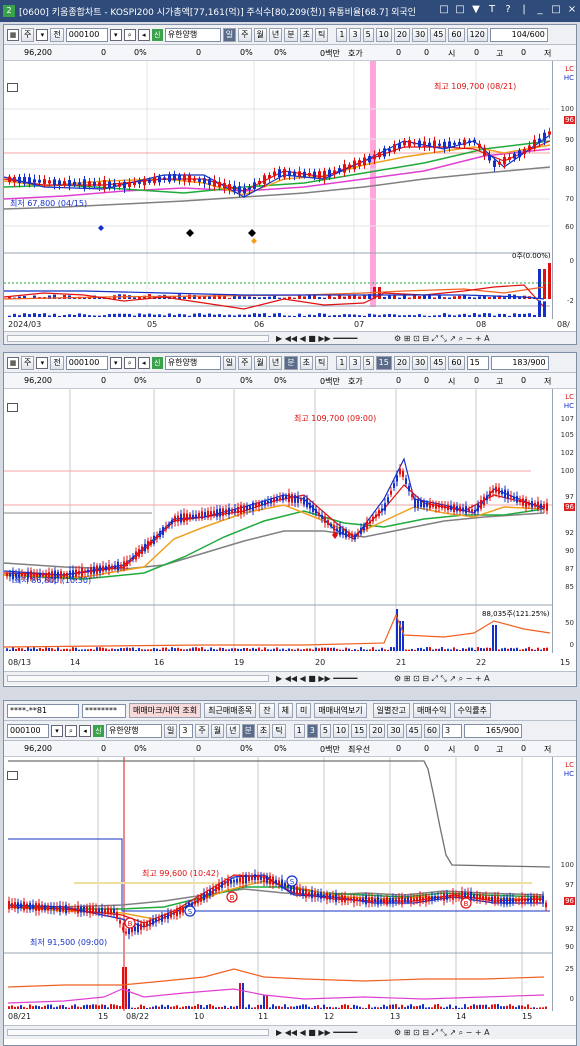  Describe the element at coordinates (452, 730) in the screenshot. I see `minute-select: 3` at that location.